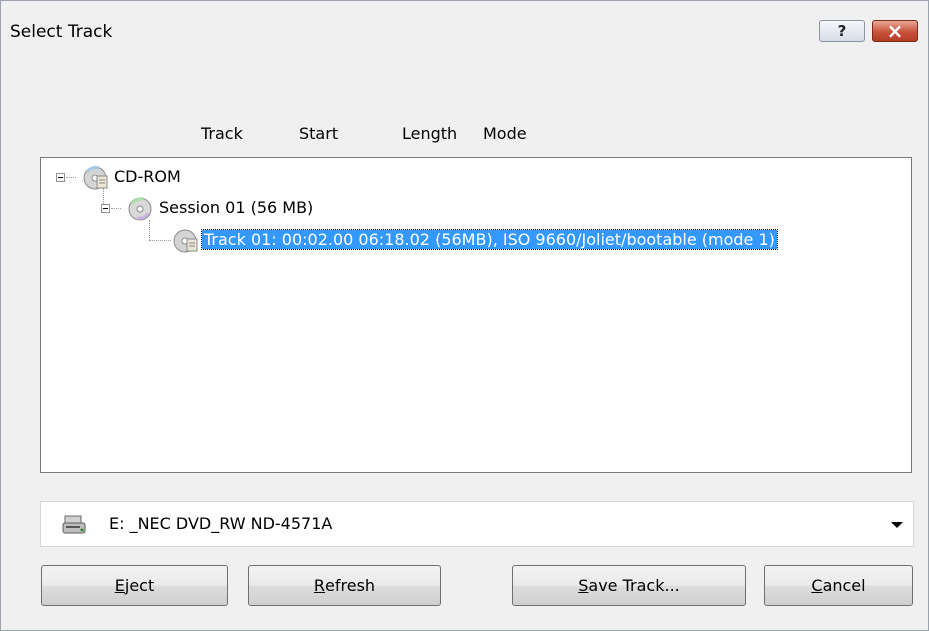 The width and height of the screenshot is (929, 631). Describe the element at coordinates (897, 525) in the screenshot. I see `chevron-down-icon` at that location.